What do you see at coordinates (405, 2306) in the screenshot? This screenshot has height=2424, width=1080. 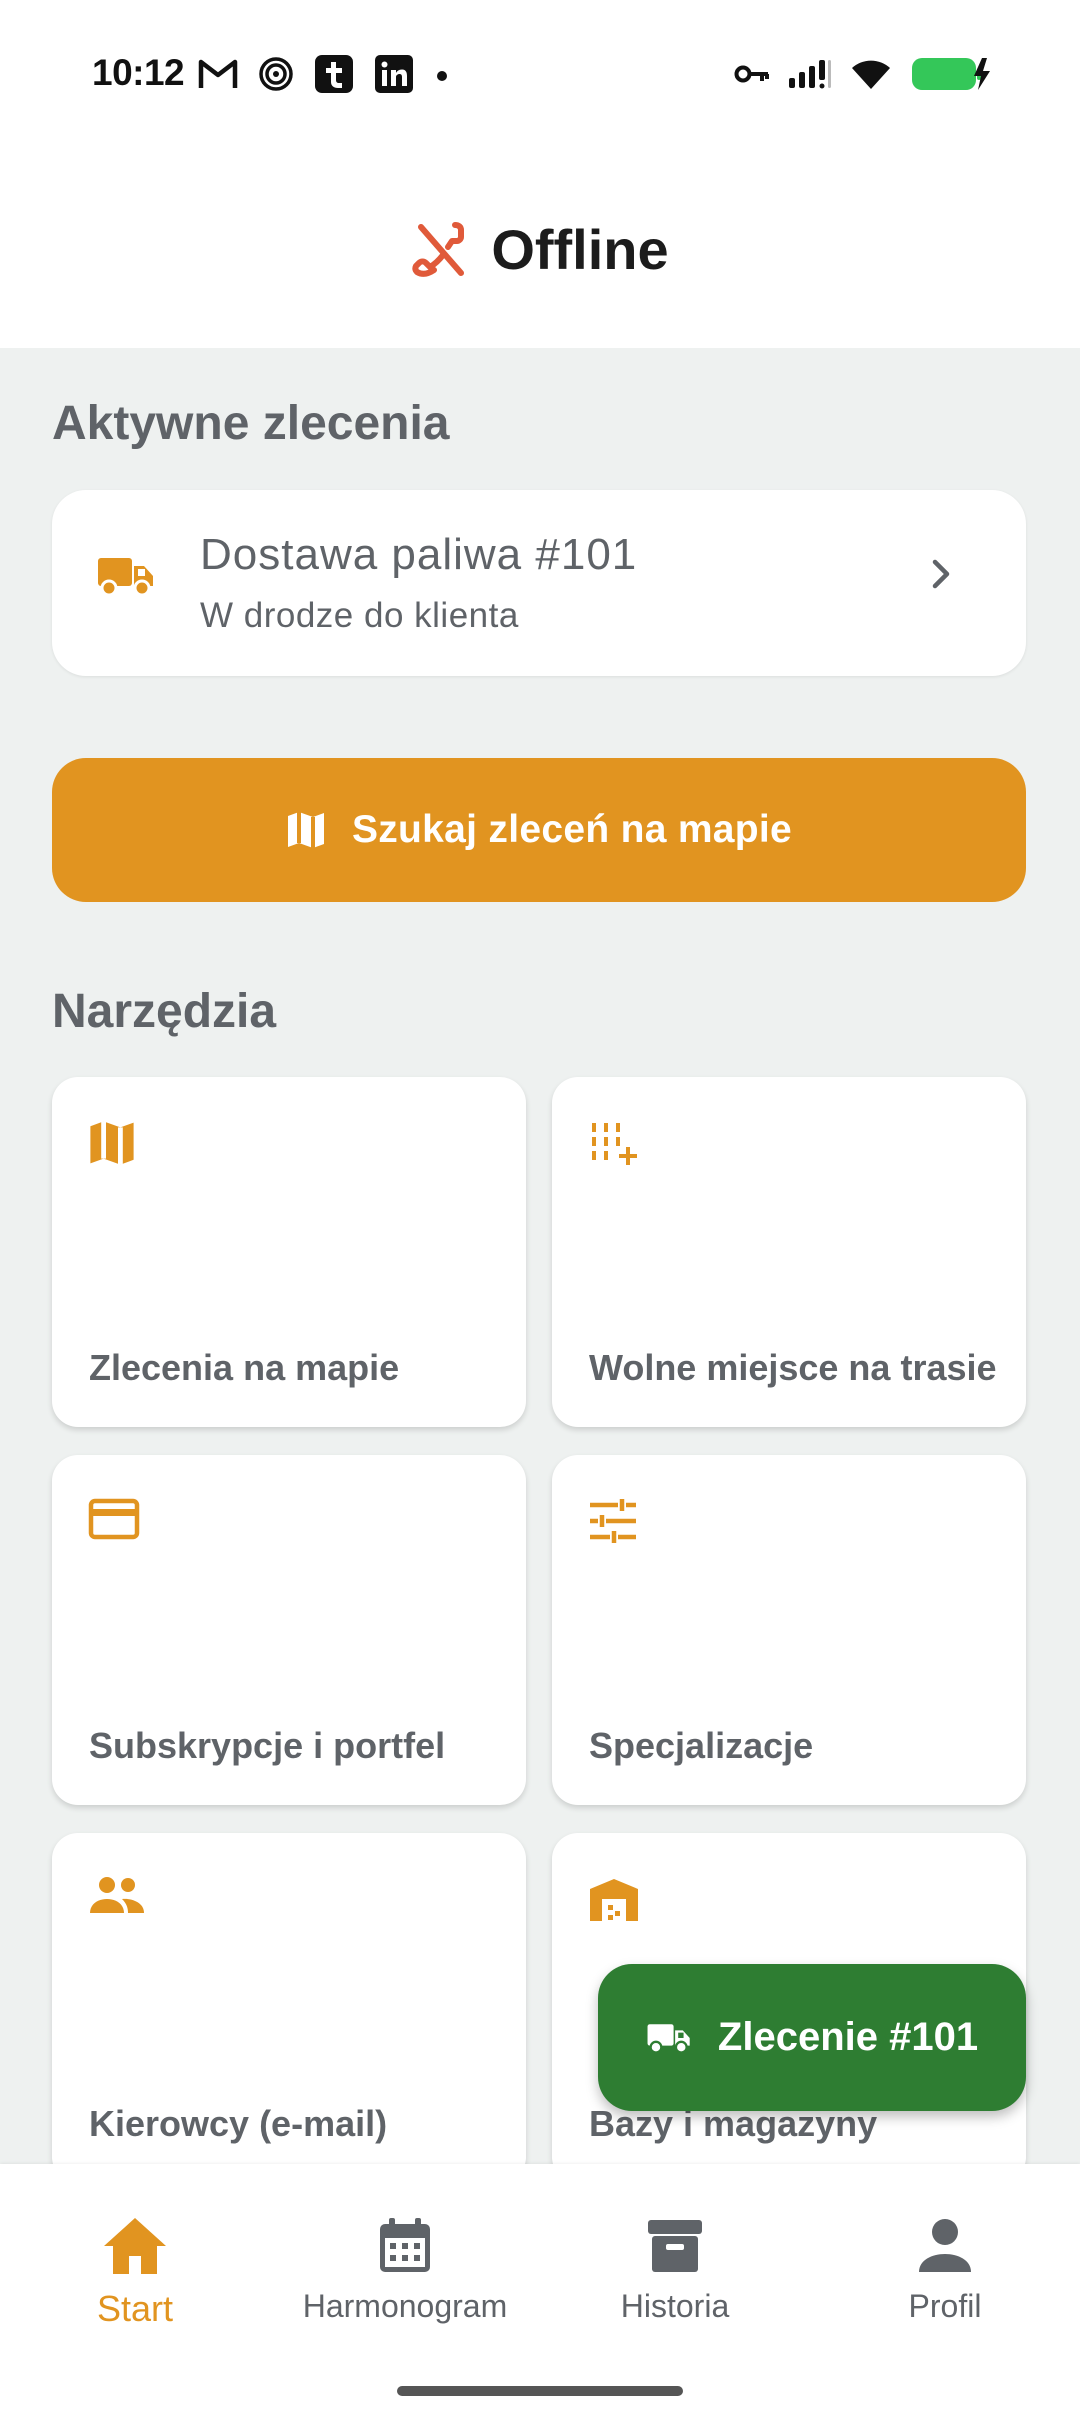 I see `nav-label: Harmonogram` at bounding box center [405, 2306].